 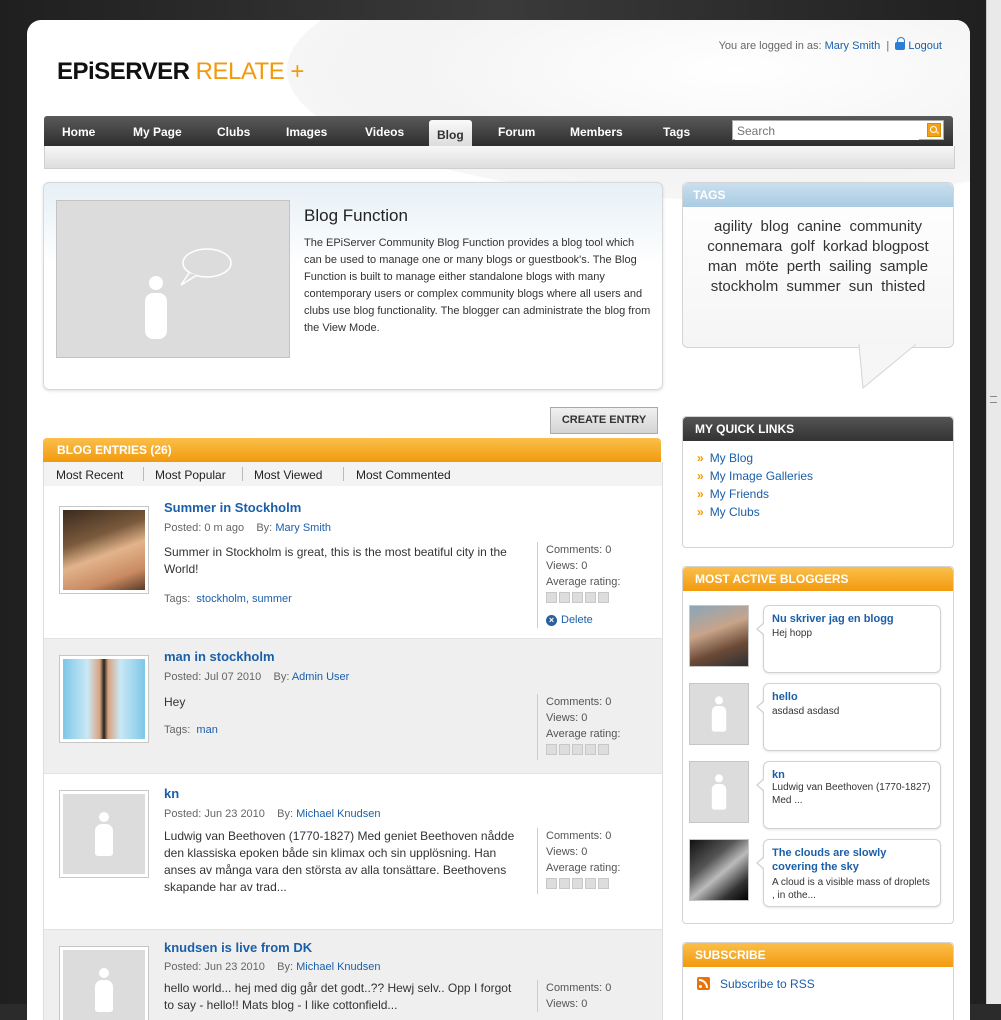 What do you see at coordinates (852, 619) in the screenshot?
I see `blogger-post-title: Nu skriver jag en blogg` at bounding box center [852, 619].